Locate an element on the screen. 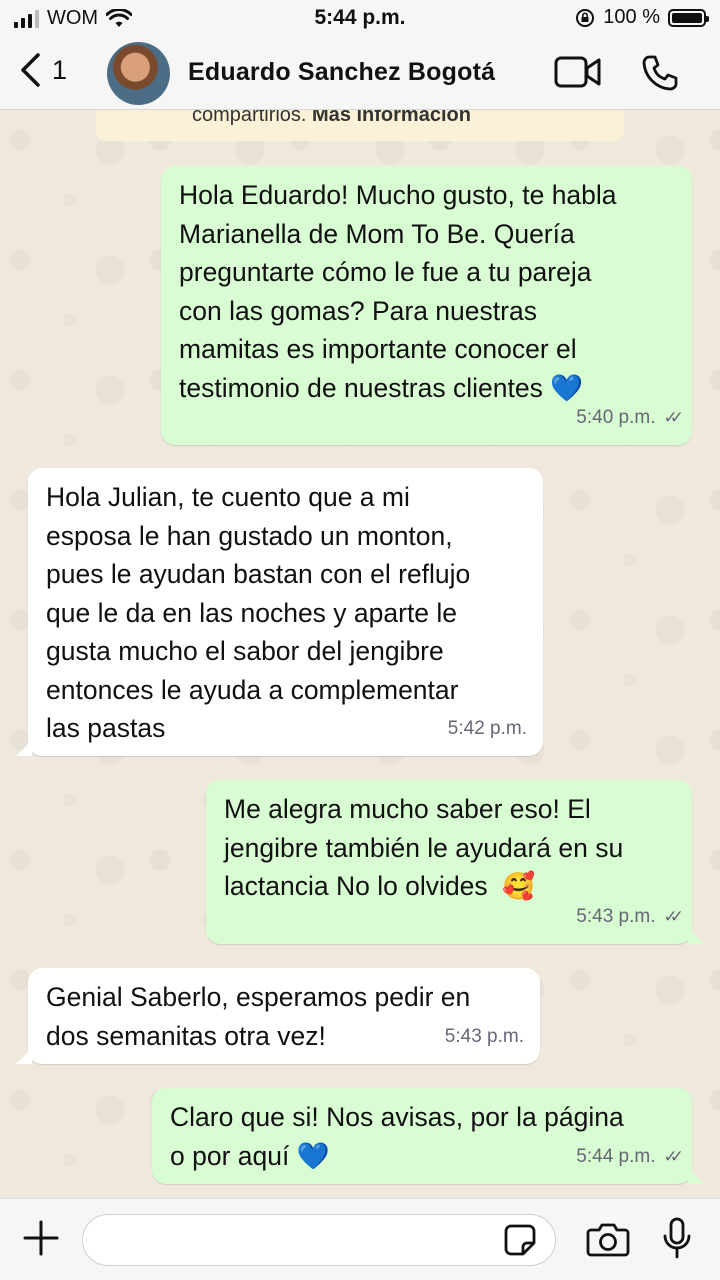 The height and width of the screenshot is (1280, 720). plus-icon is located at coordinates (41, 1238).